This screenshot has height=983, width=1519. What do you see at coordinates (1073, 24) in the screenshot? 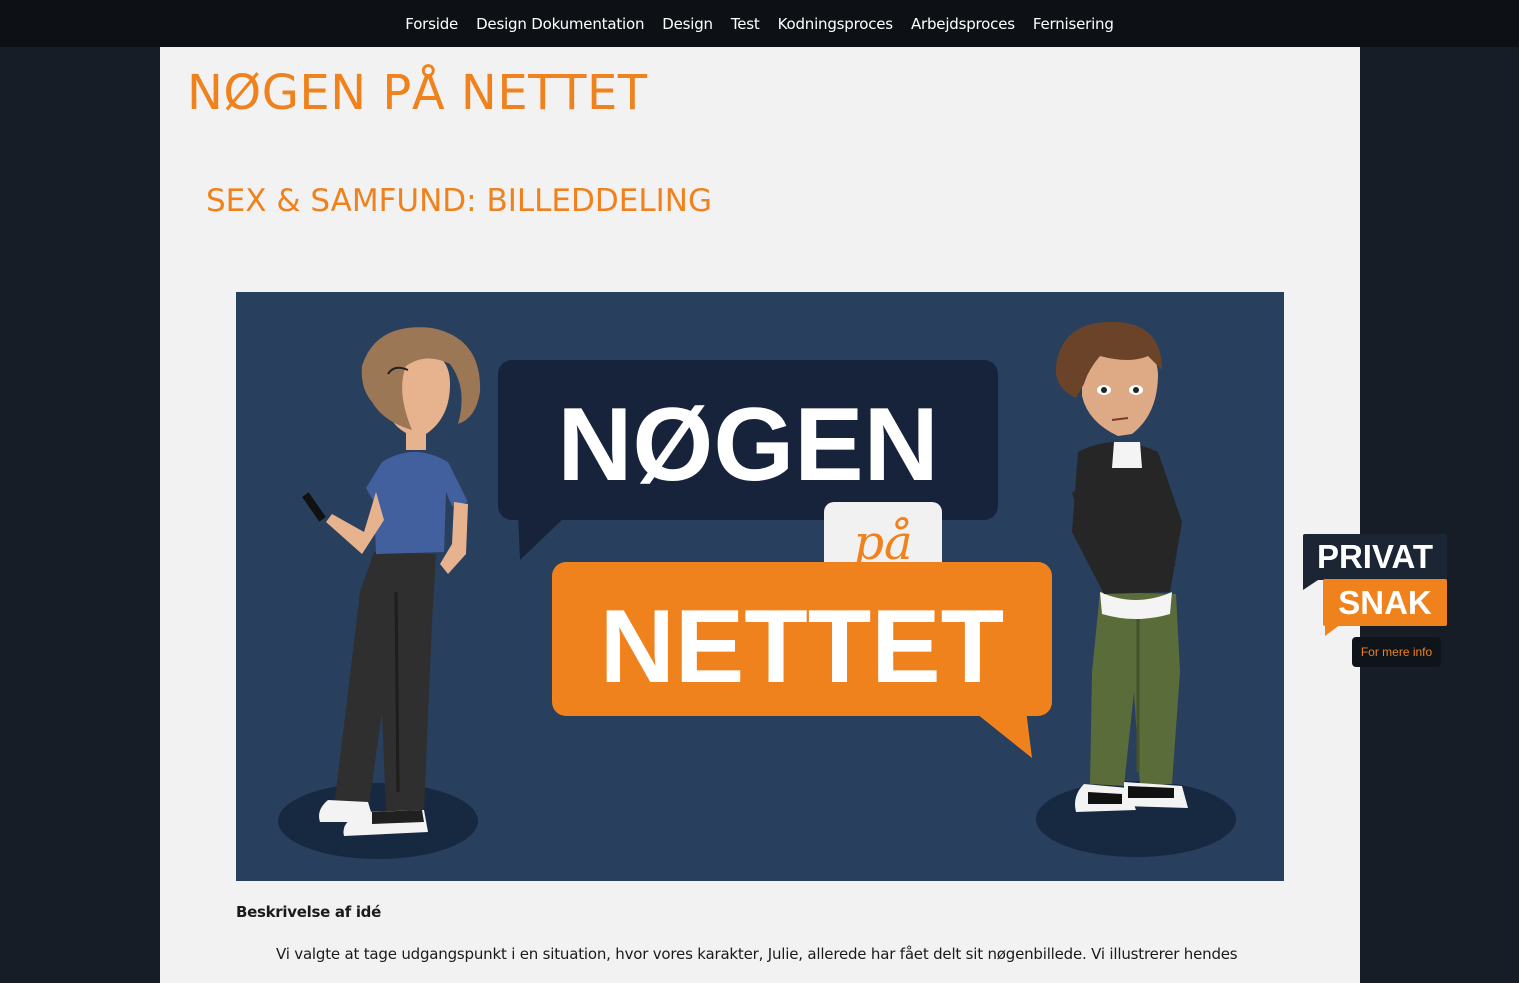
I see `nav-item-fernisering: Fernisering` at bounding box center [1073, 24].